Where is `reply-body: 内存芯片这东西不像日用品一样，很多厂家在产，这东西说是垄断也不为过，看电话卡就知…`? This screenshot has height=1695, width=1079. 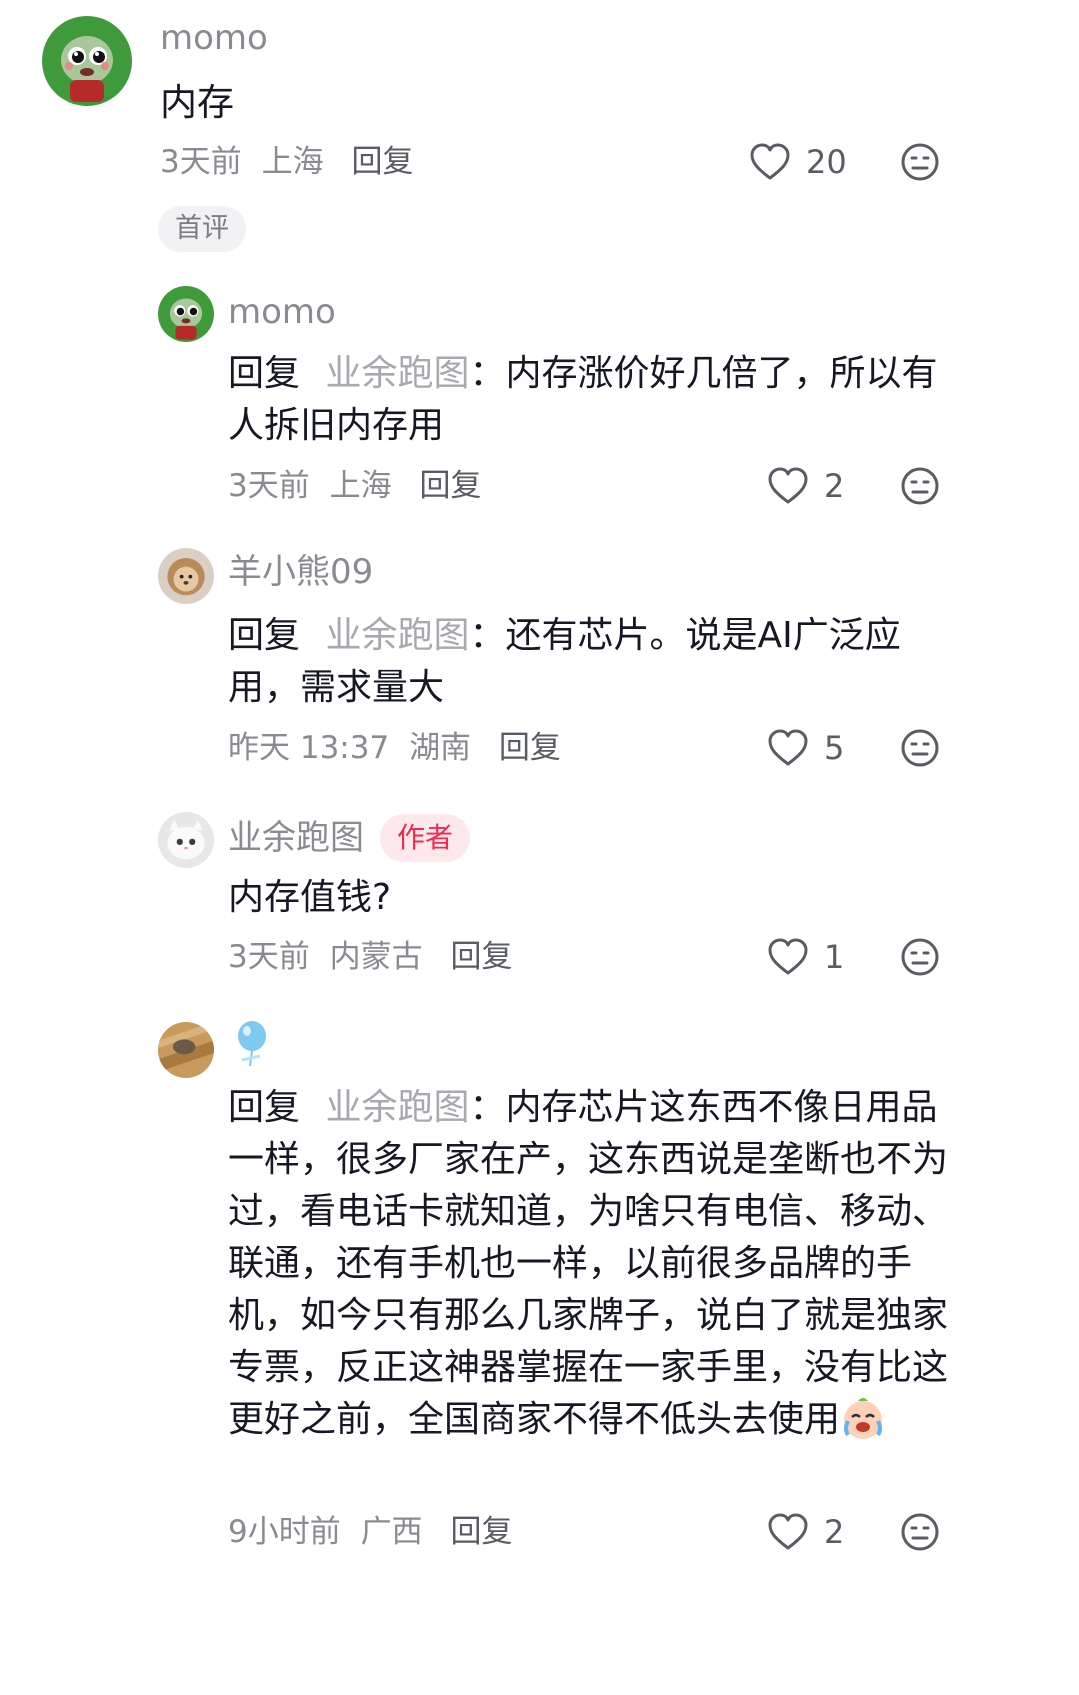
reply-body: 内存芯片这东西不像日用品一样，很多厂家在产，这东西说是垄断也不为过，看电话卡就知… is located at coordinates (588, 1263).